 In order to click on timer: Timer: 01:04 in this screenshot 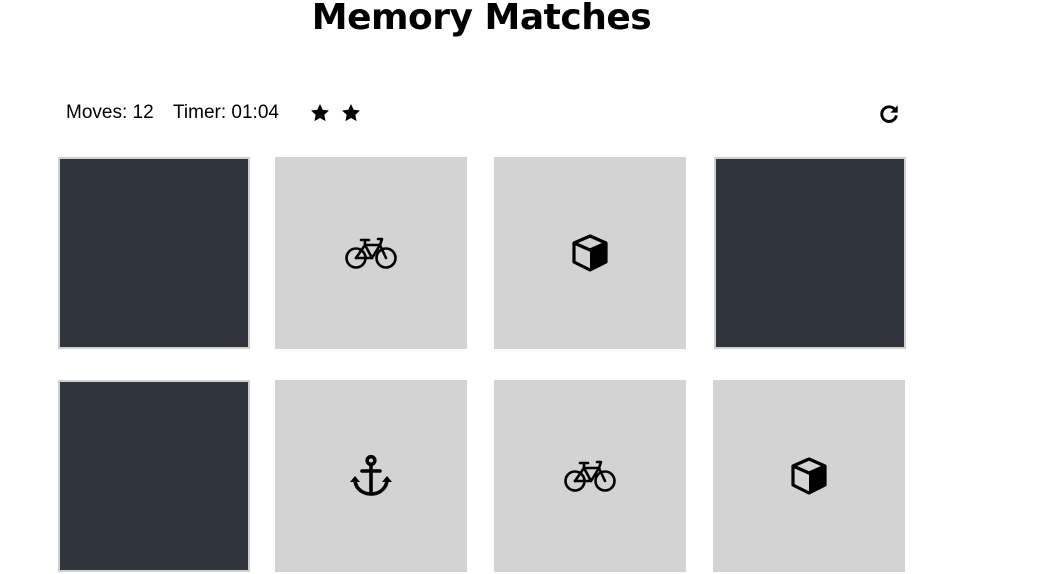, I will do `click(226, 113)`.